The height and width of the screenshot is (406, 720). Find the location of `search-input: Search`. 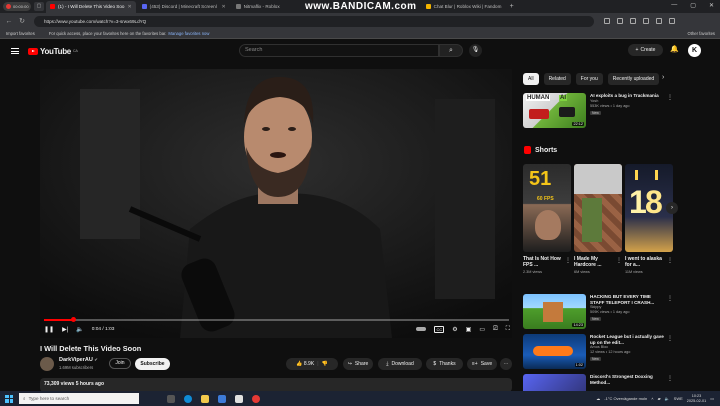

search-input: Search is located at coordinates (339, 50).